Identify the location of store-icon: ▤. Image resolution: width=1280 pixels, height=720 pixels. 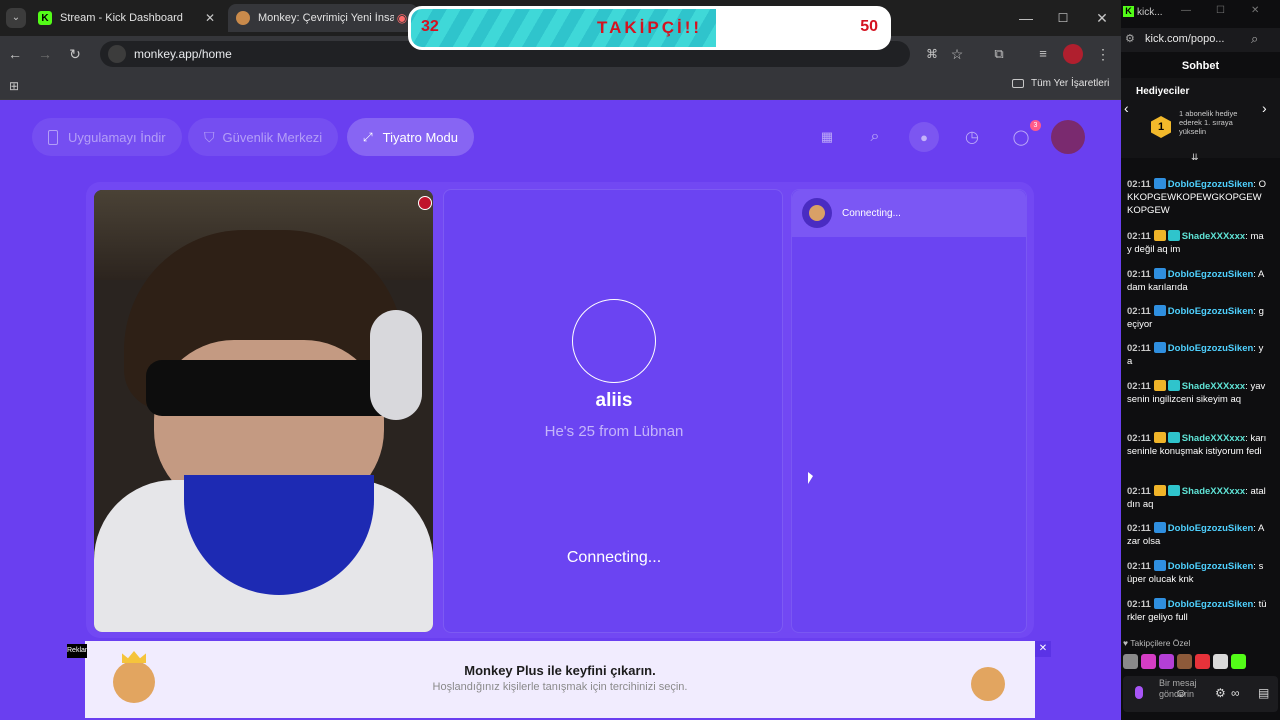
(1263, 693).